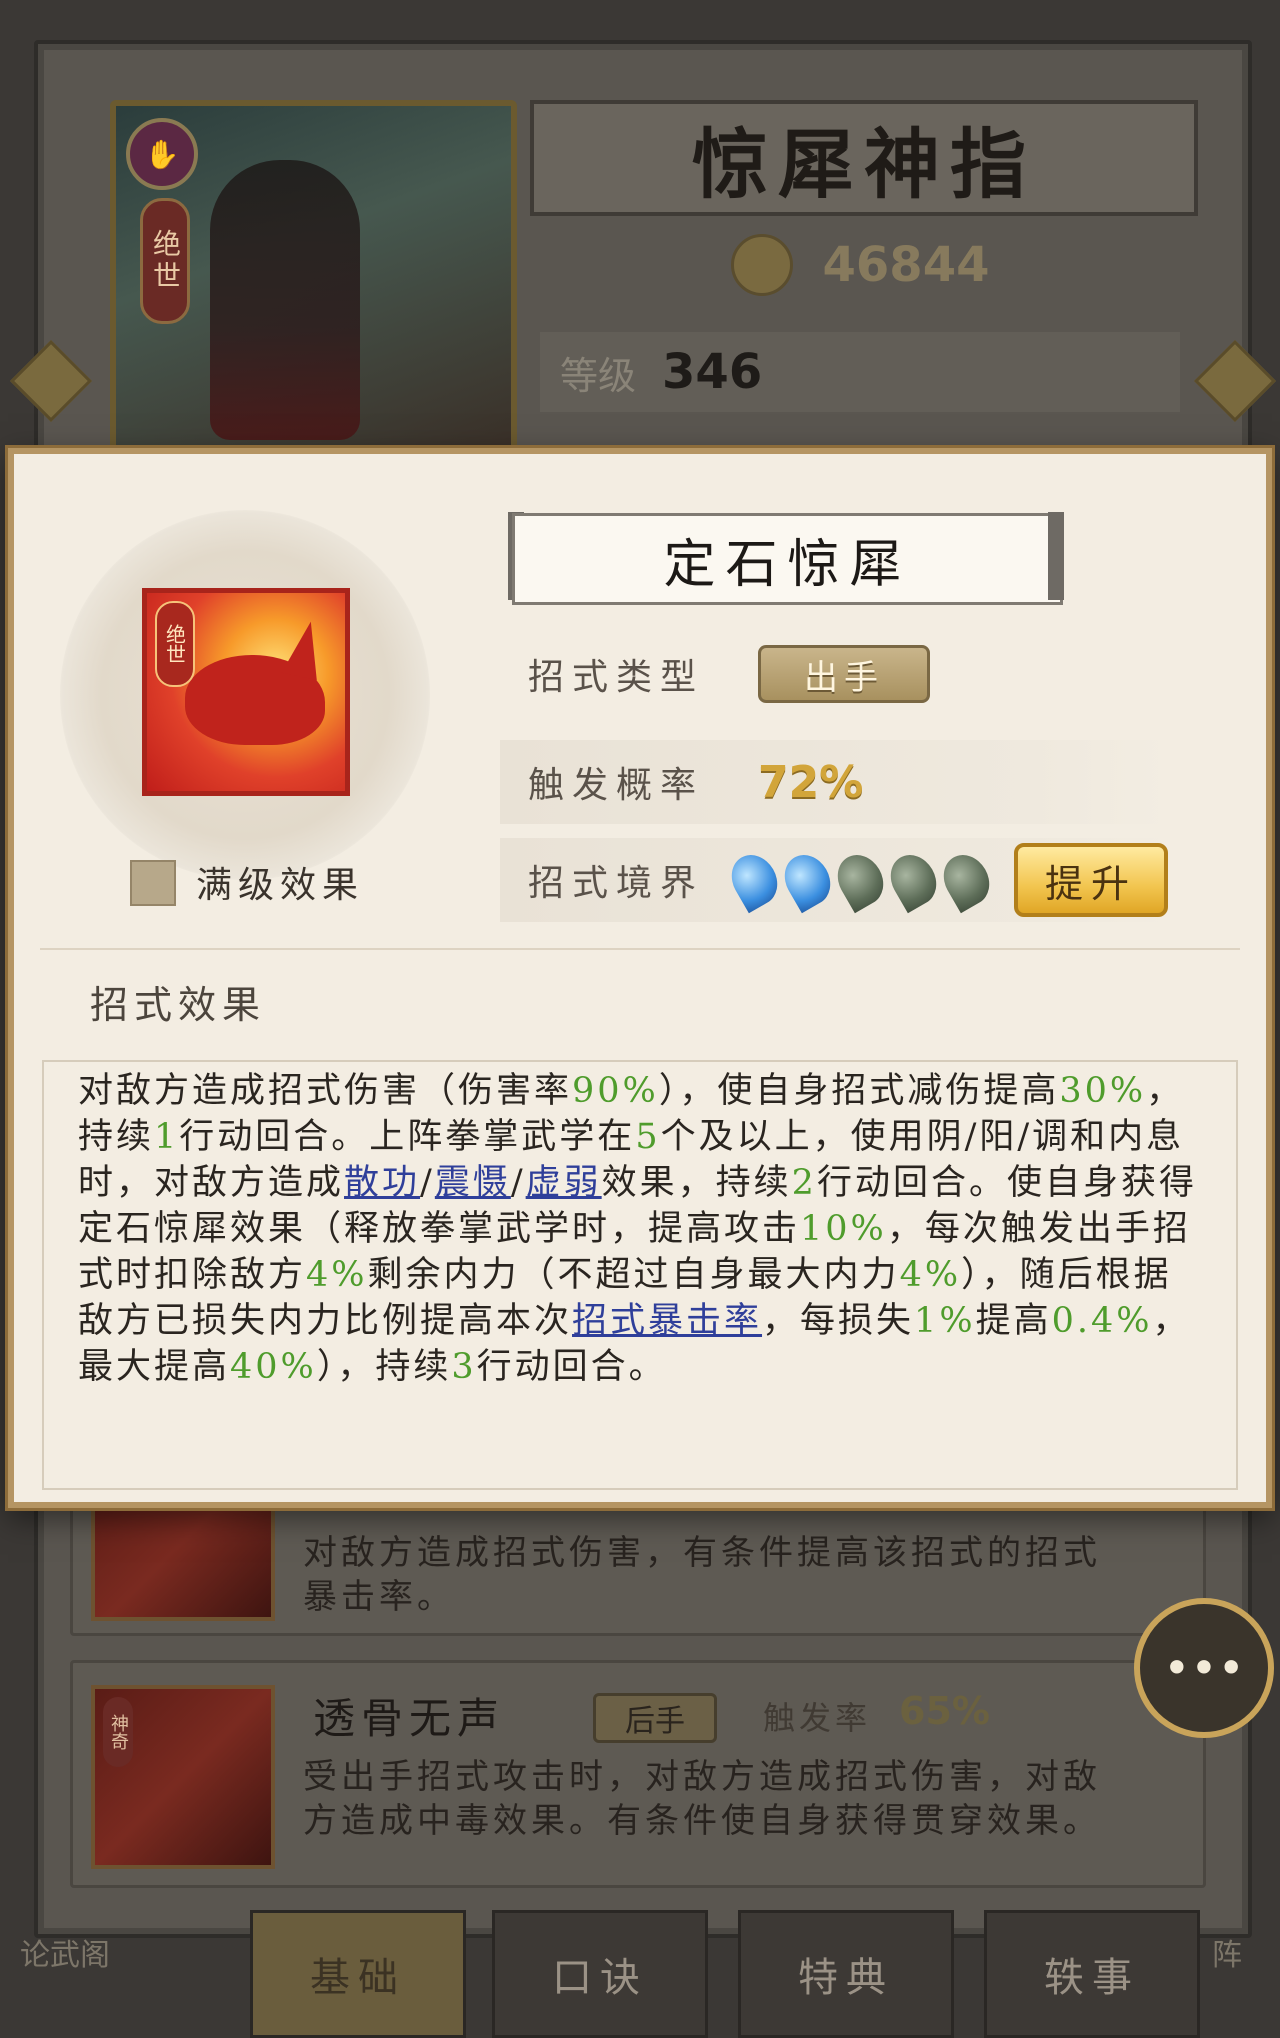 This screenshot has height=2038, width=1280. What do you see at coordinates (944, 1711) in the screenshot?
I see `trigger-rate-value: 65%` at bounding box center [944, 1711].